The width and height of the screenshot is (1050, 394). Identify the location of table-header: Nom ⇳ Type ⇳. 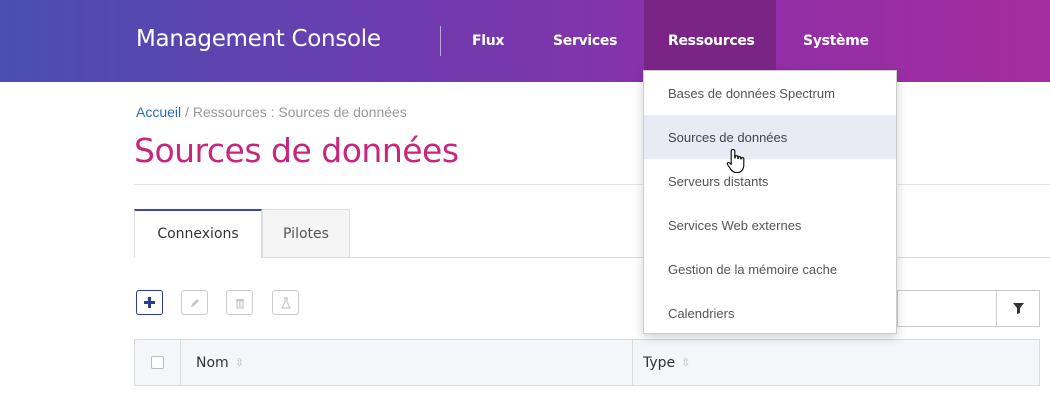
(587, 362).